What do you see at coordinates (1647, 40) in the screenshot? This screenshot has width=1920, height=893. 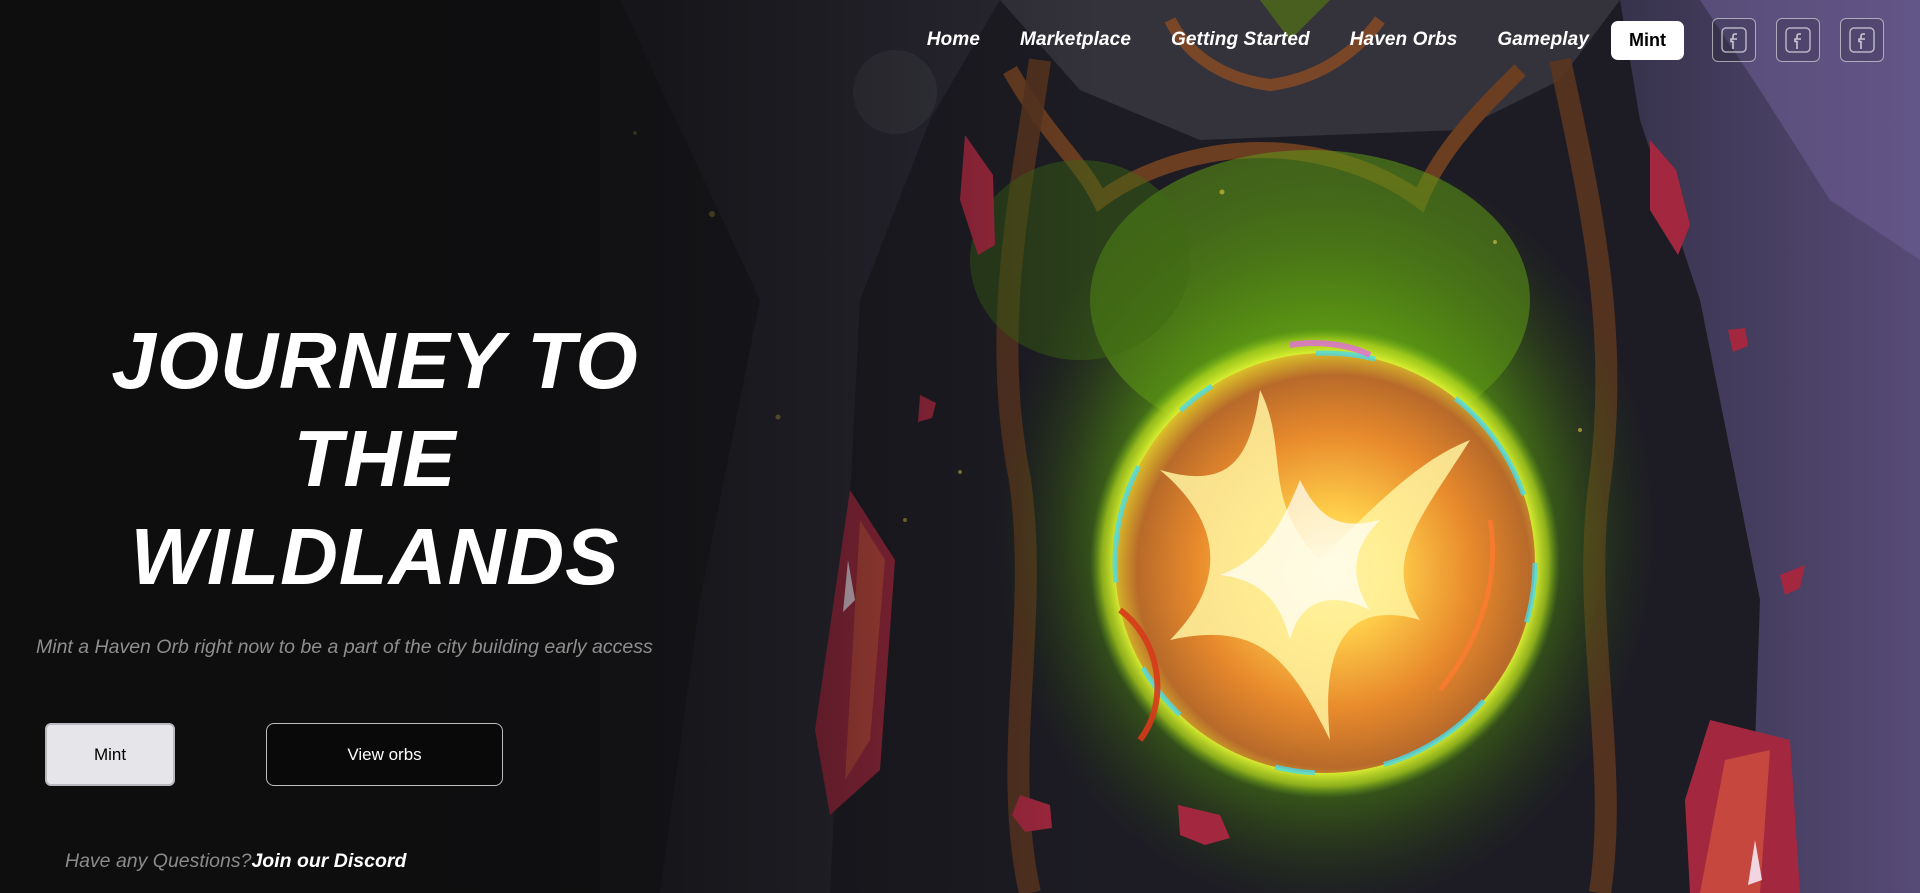 I see `nav-mint-button: Mint` at bounding box center [1647, 40].